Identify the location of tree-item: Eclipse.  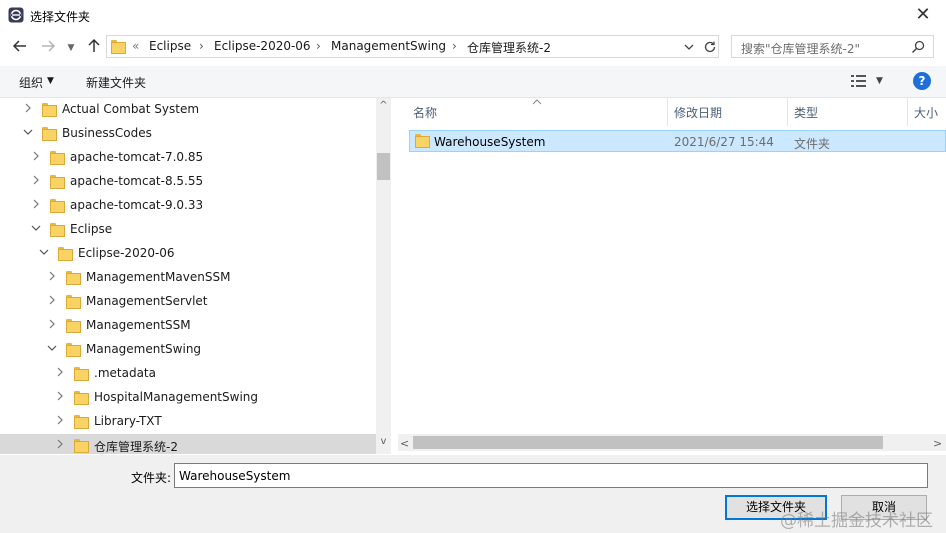
(188, 230).